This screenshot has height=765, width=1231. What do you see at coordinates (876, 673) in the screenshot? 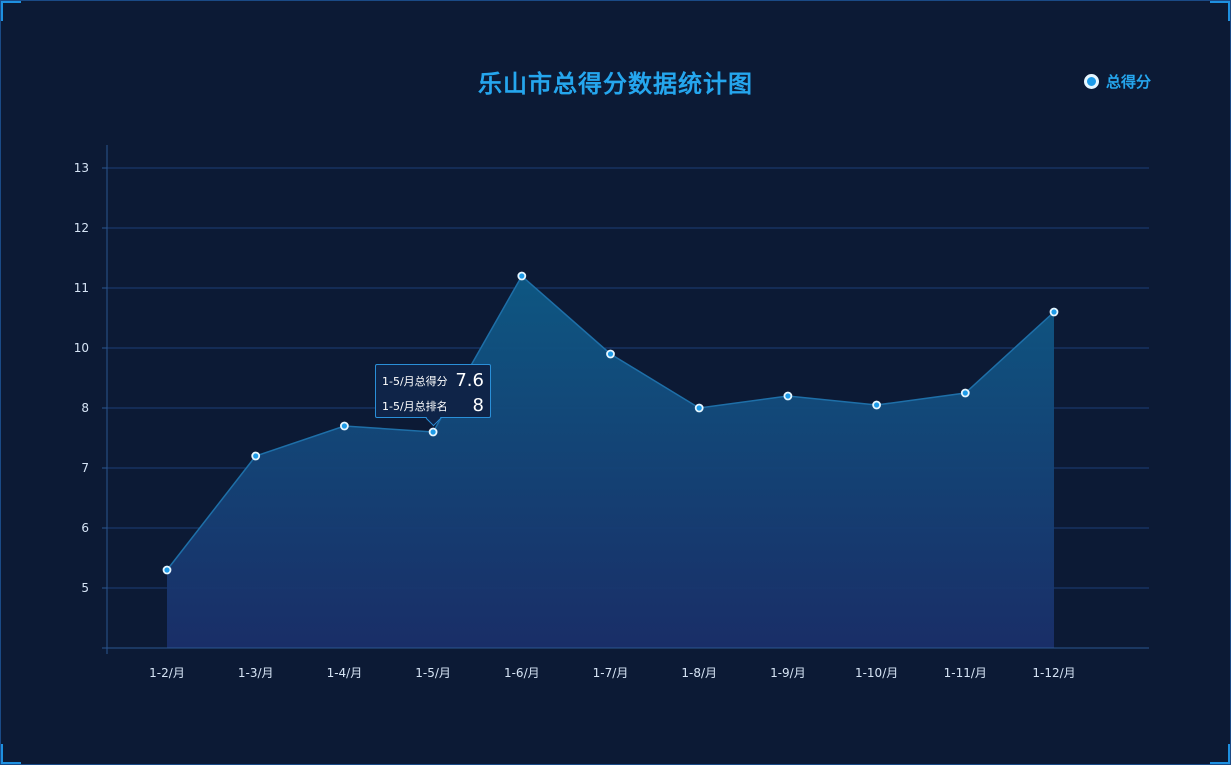
I see `x-tick-label: 1-10/月` at bounding box center [876, 673].